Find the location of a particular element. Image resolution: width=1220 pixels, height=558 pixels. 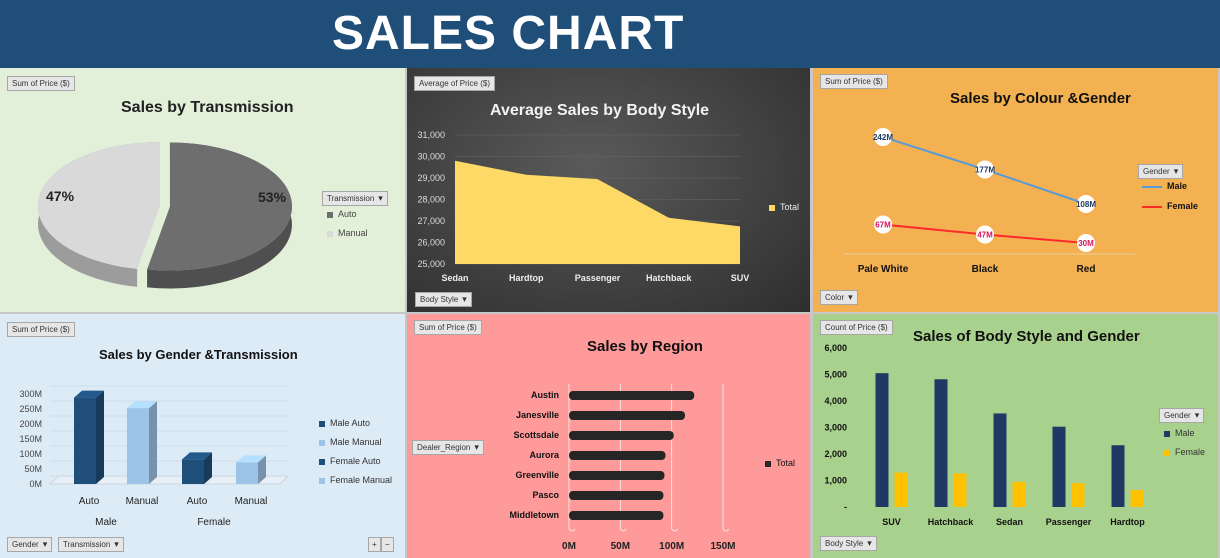

legend-label: Male Manual is located at coordinates (356, 442).